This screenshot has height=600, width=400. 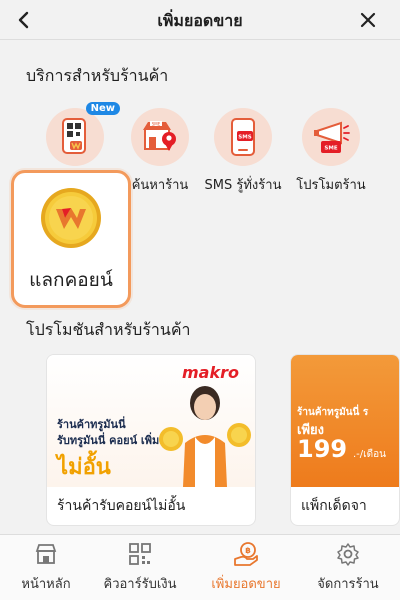 I want to click on service-item-wallet: New, so click(x=75, y=138).